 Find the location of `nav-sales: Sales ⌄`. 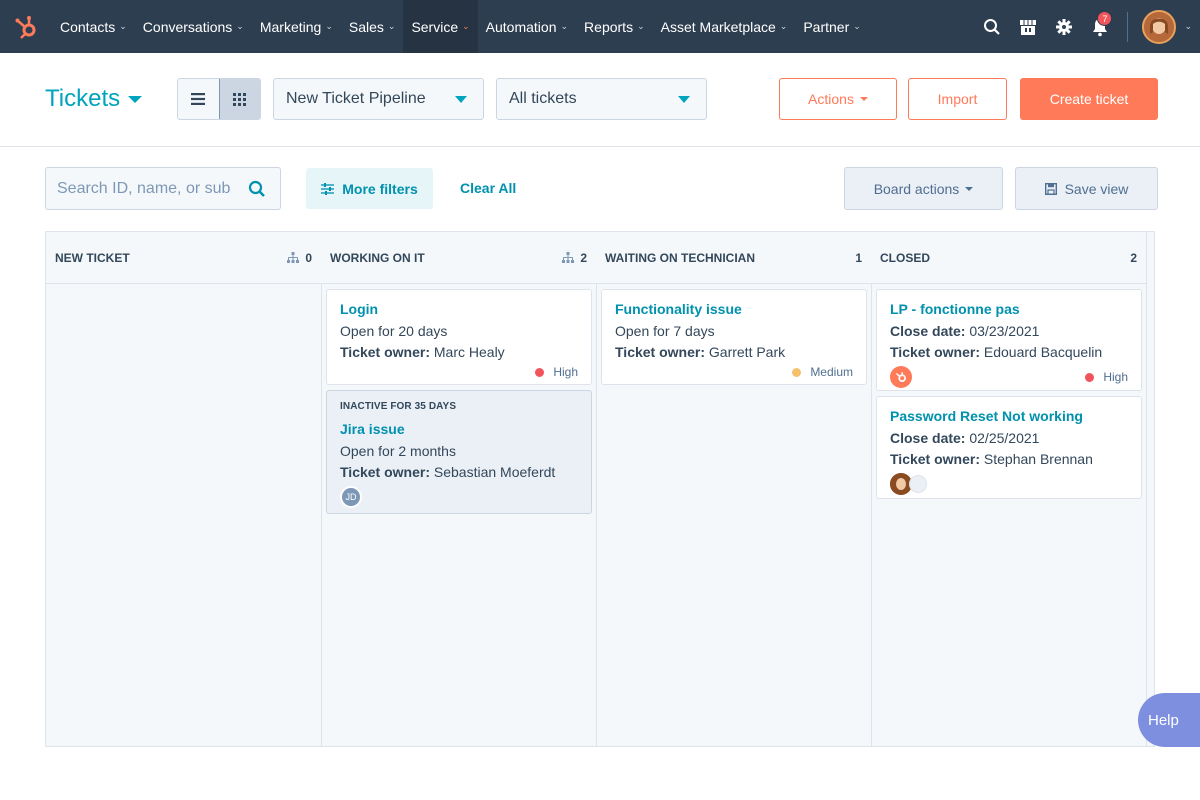

nav-sales: Sales ⌄ is located at coordinates (372, 26).